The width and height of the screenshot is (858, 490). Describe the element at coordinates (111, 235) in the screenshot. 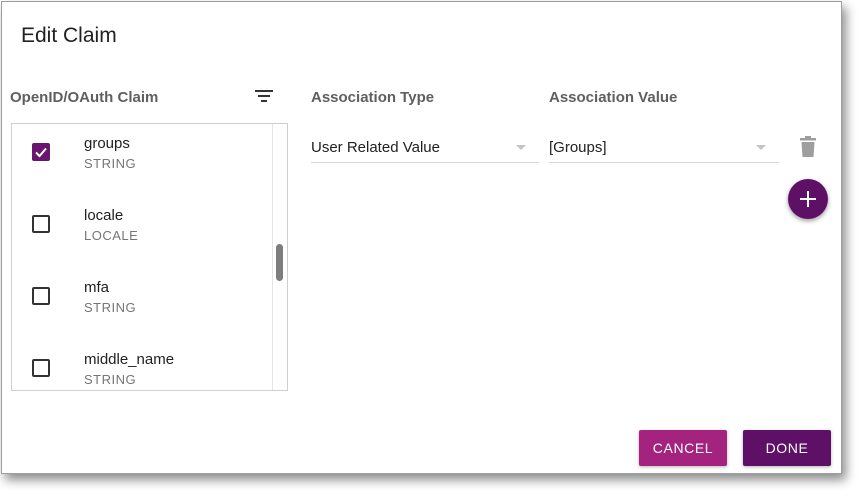

I see `claim-type: LOCALE` at that location.